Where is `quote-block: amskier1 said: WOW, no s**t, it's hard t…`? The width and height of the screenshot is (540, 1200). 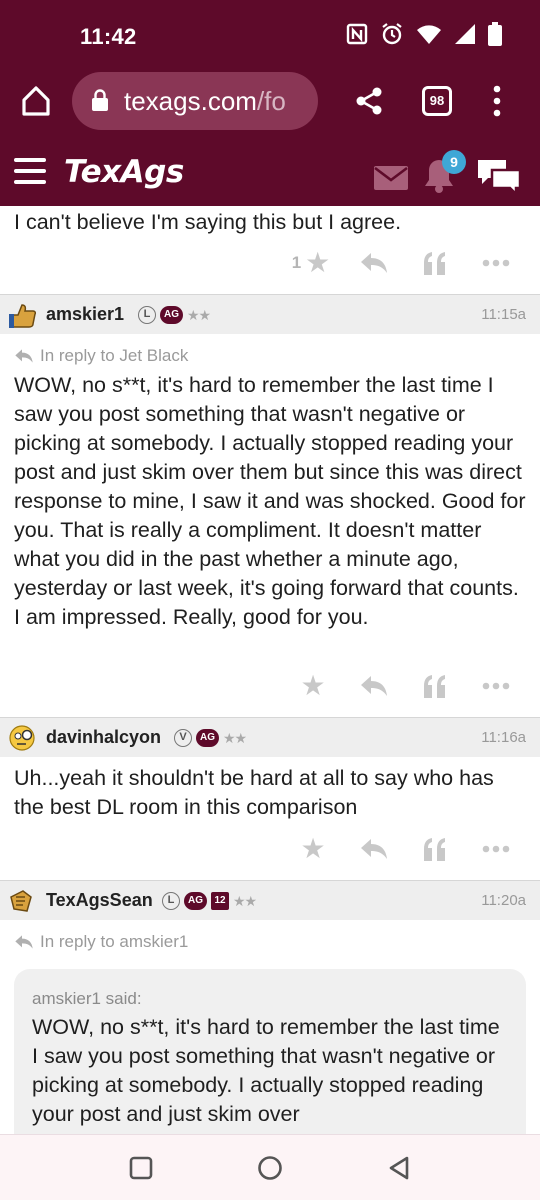 quote-block: amskier1 said: WOW, no s**t, it's hard t… is located at coordinates (270, 1051).